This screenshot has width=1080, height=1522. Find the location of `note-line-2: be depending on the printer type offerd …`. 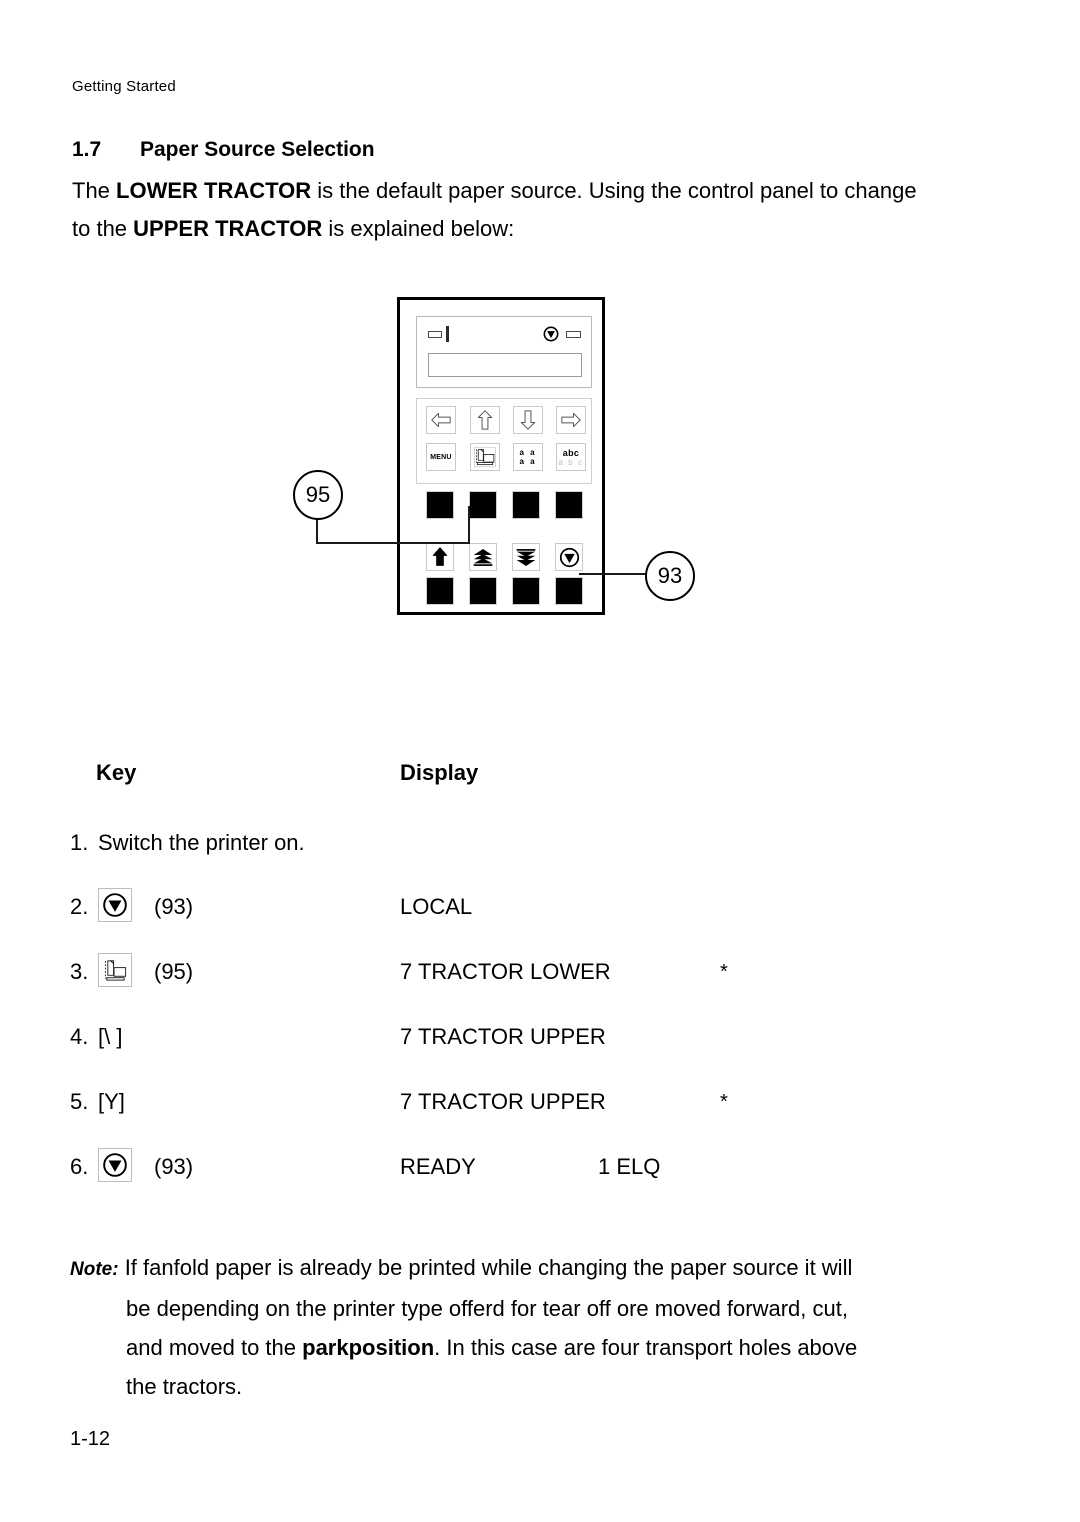

note-line-2: be depending on the printer type offerd … is located at coordinates (487, 1308).